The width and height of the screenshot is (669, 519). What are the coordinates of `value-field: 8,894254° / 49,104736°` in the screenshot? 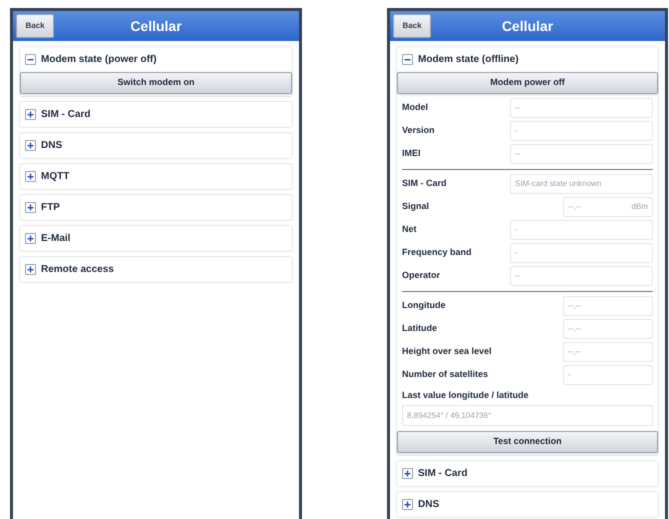 It's located at (527, 415).